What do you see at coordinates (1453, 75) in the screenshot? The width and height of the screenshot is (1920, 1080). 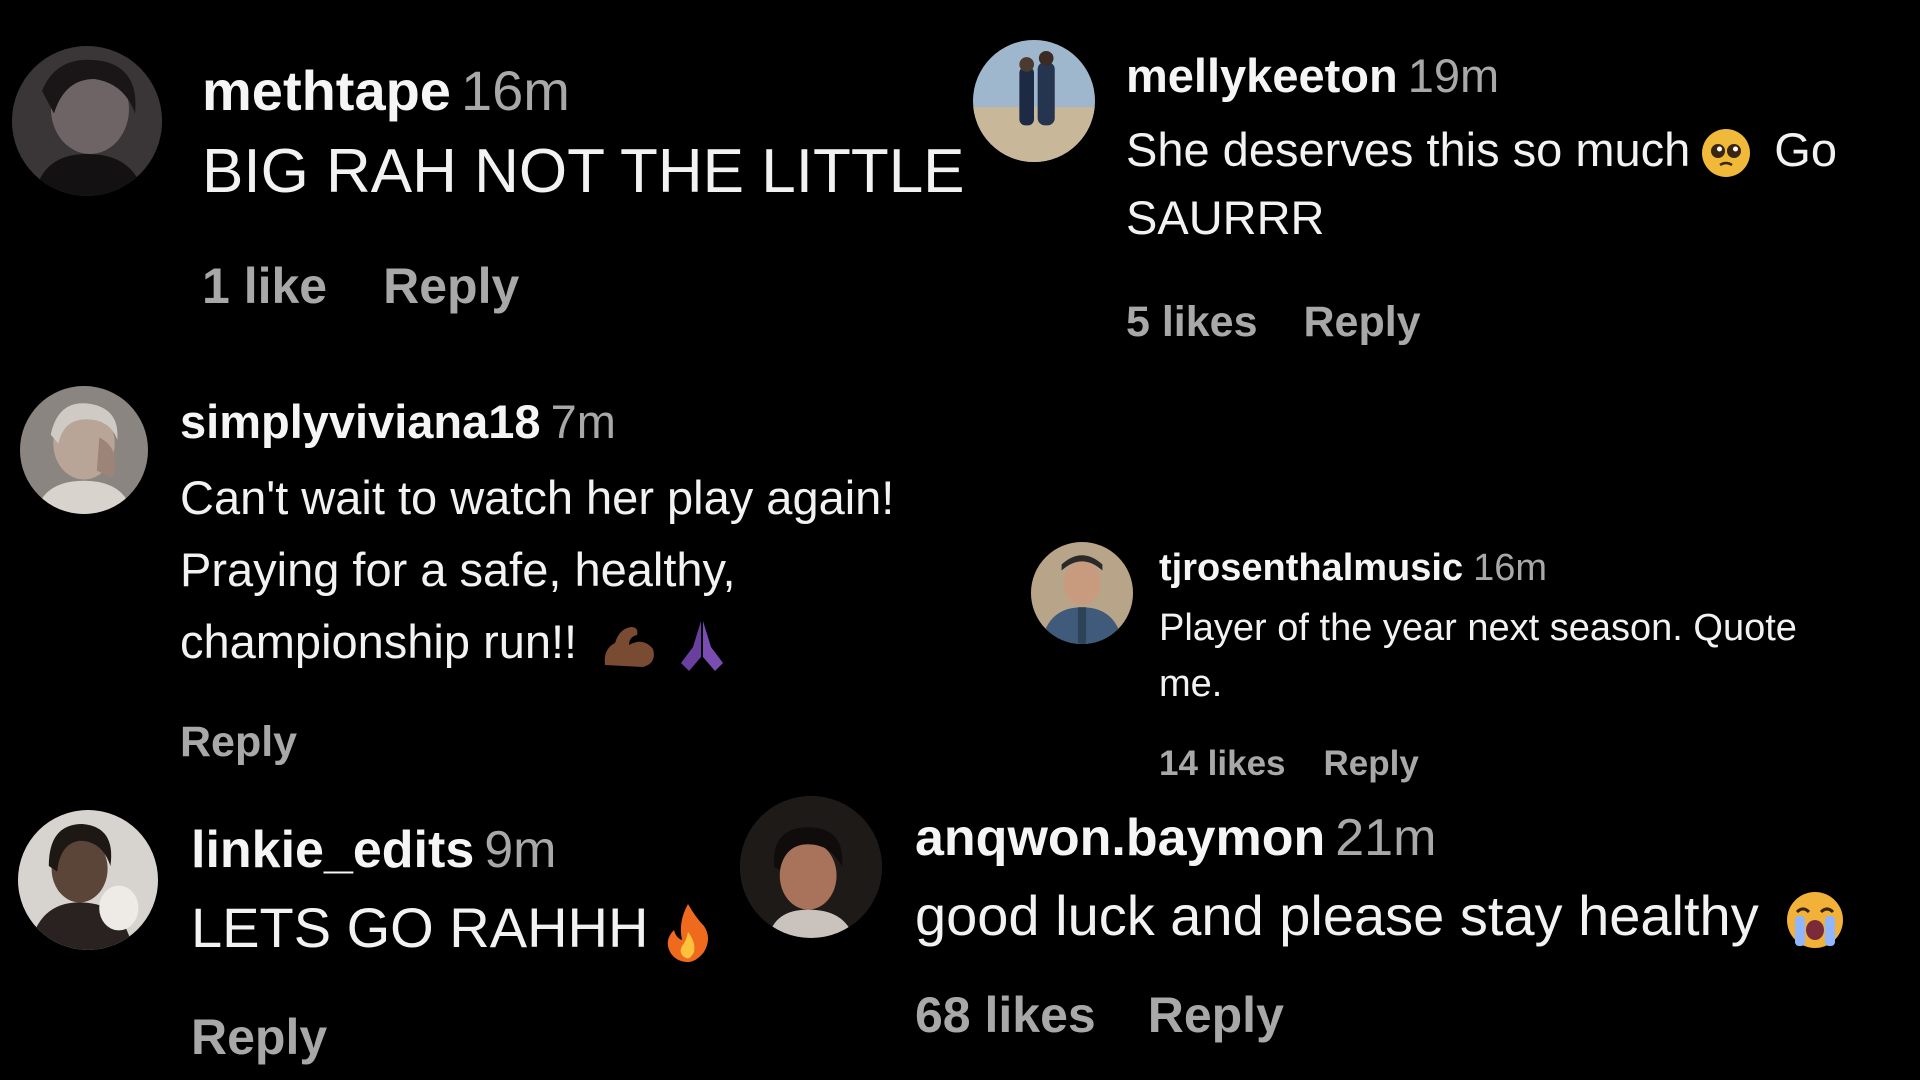 I see `timestamp: 19m` at bounding box center [1453, 75].